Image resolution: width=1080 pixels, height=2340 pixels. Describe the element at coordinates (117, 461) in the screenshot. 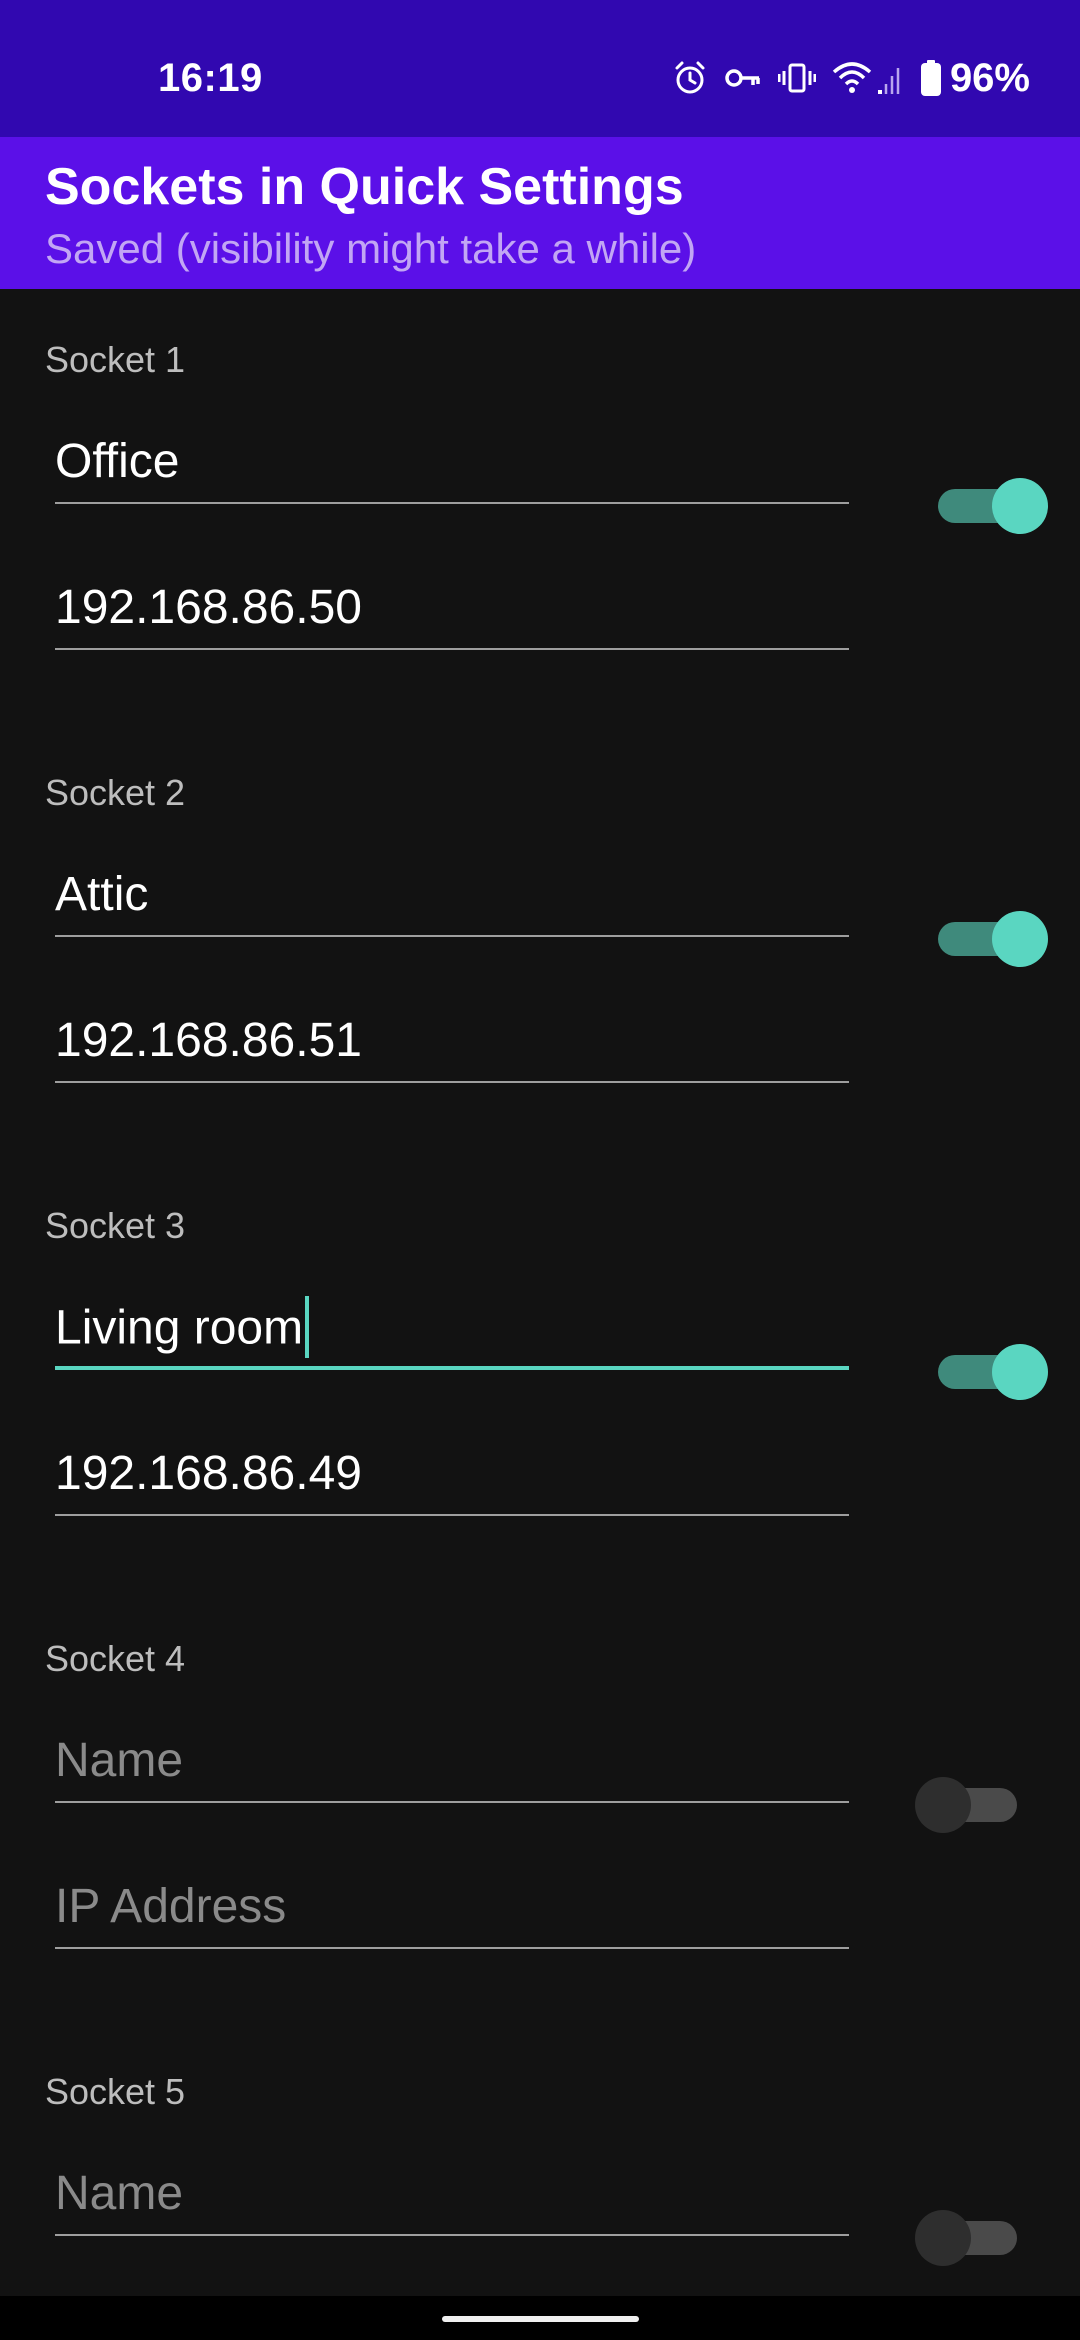

I see `socket-name-value: Office` at that location.